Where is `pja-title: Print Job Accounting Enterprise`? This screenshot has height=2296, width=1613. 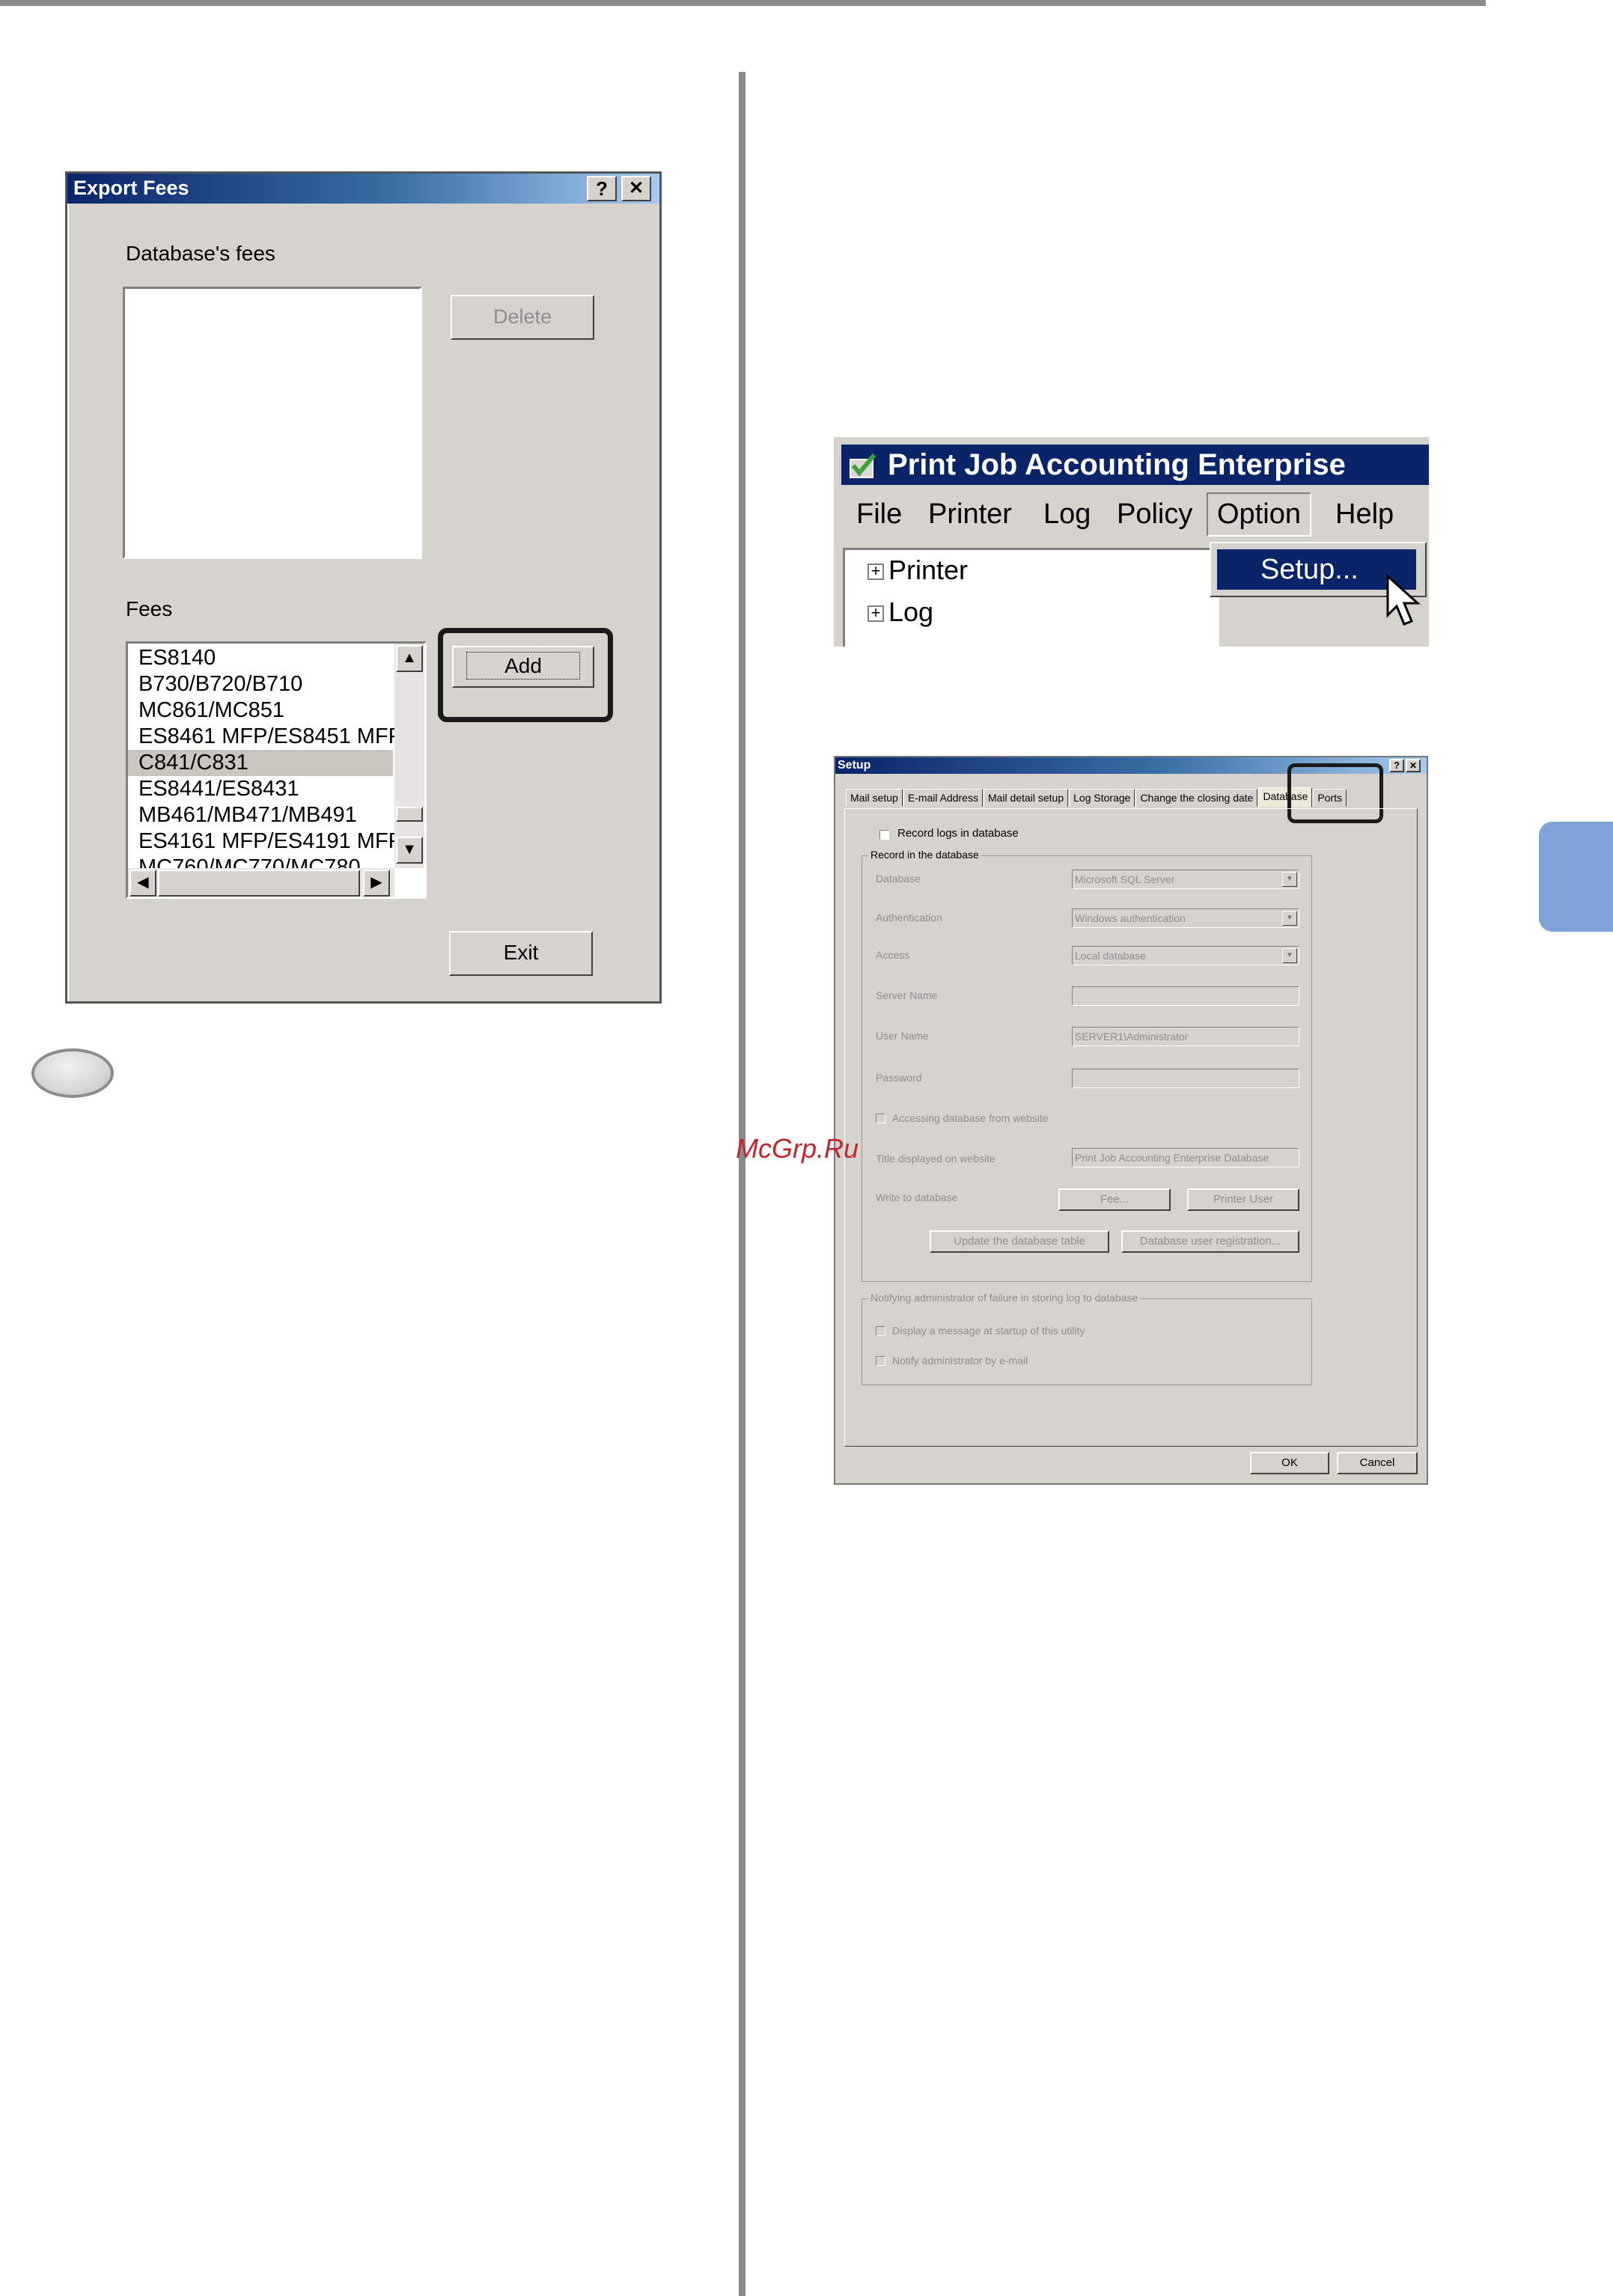 pja-title: Print Job Accounting Enterprise is located at coordinates (1117, 464).